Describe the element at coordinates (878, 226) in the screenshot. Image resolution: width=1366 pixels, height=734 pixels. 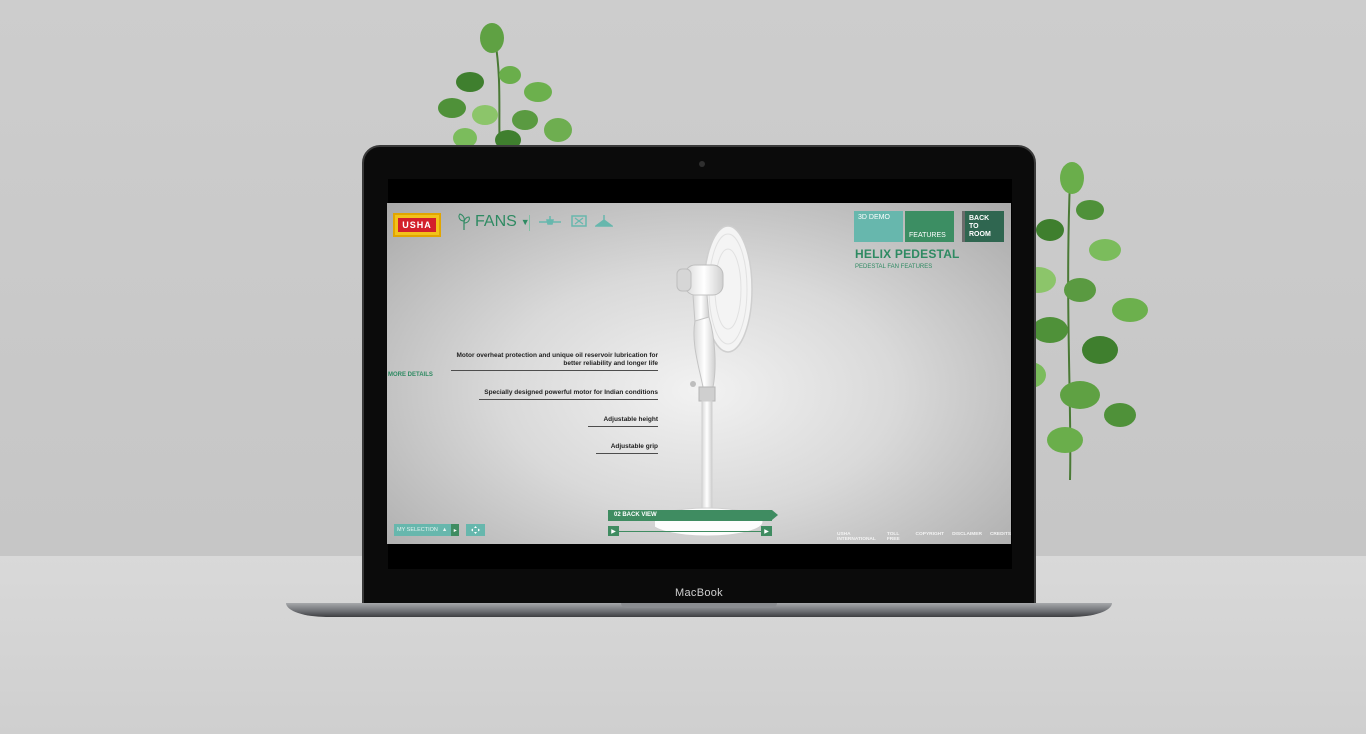
I see `tab-3d-demo: 3D DEMO` at that location.